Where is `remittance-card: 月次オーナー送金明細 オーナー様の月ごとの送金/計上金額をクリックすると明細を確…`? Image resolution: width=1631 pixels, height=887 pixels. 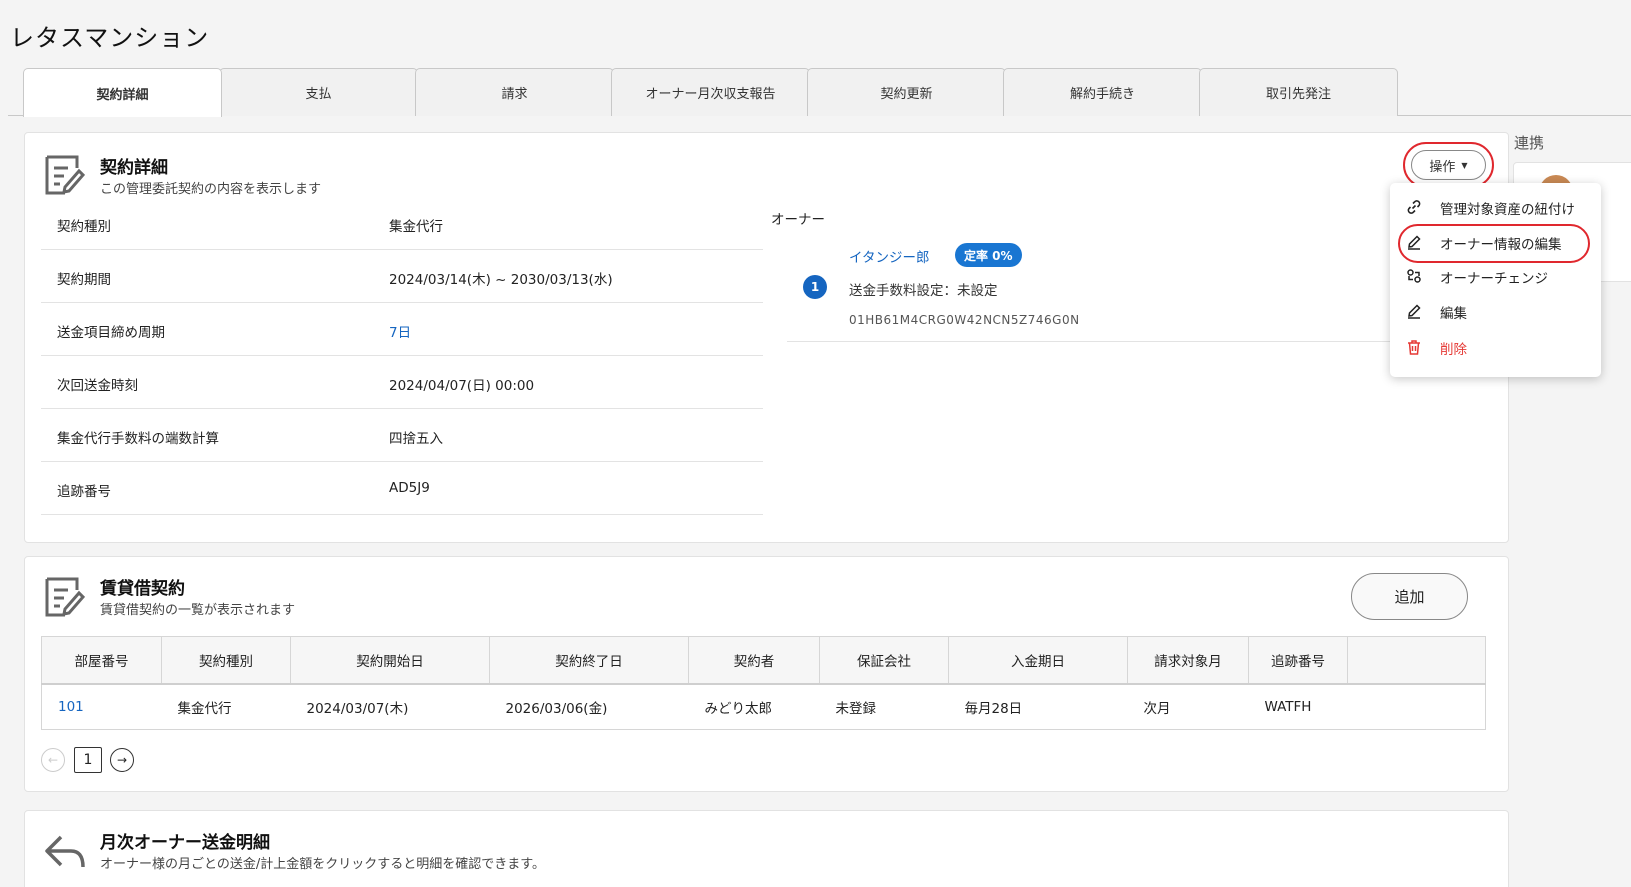
remittance-card: 月次オーナー送金明細 オーナー様の月ごとの送金/計上金額をクリックすると明細を確… is located at coordinates (766, 848).